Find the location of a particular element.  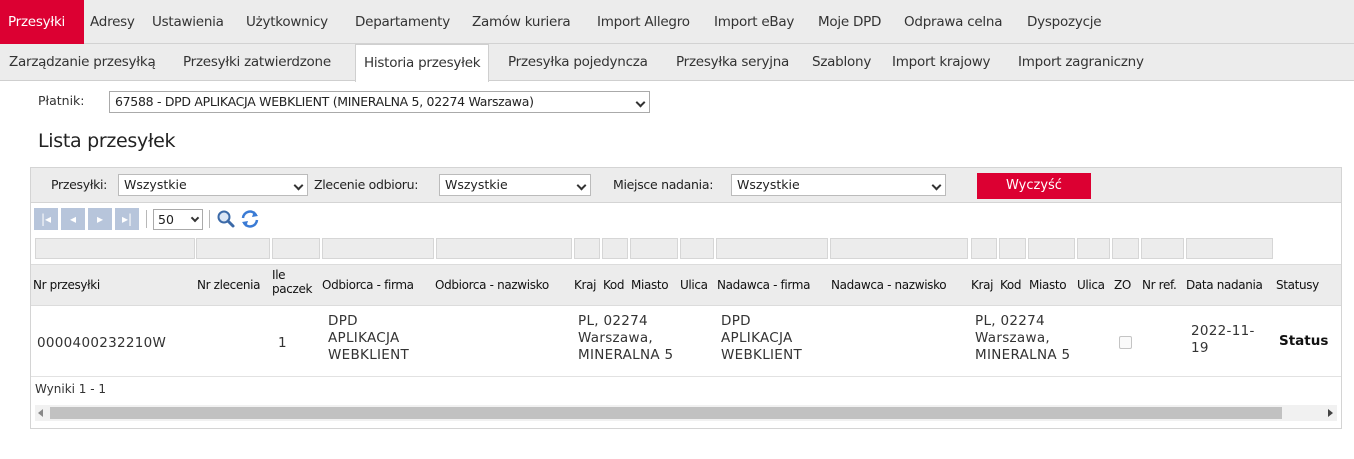

nav-moje-dpd: Moje DPD is located at coordinates (849, 22).